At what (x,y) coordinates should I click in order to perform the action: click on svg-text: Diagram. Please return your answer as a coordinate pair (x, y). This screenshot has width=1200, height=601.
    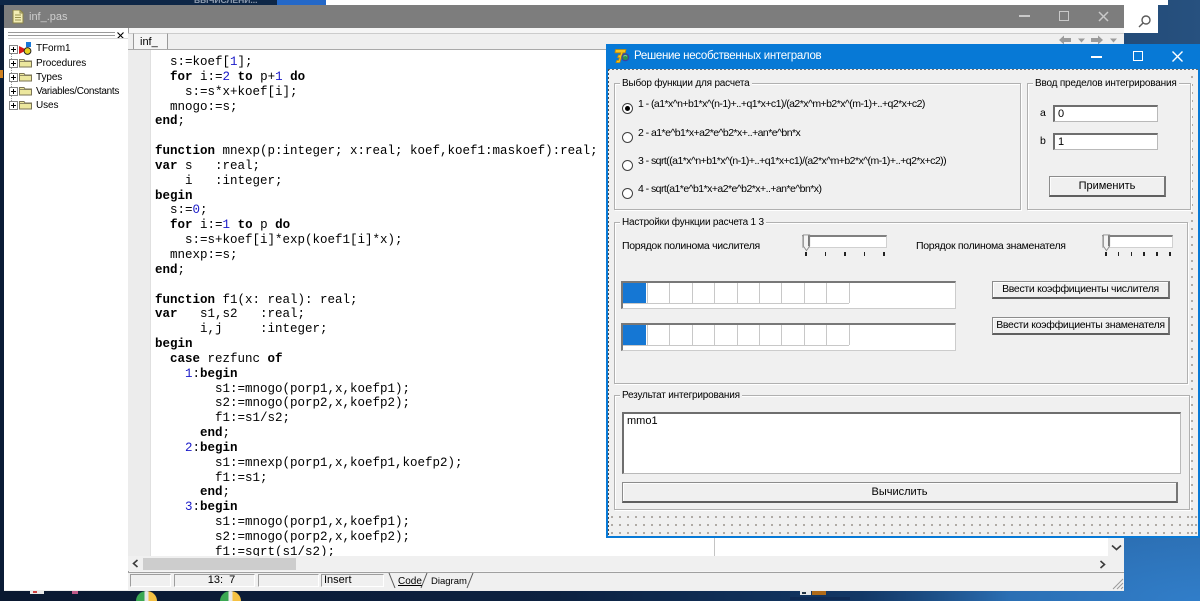
    Looking at the image, I should click on (449, 581).